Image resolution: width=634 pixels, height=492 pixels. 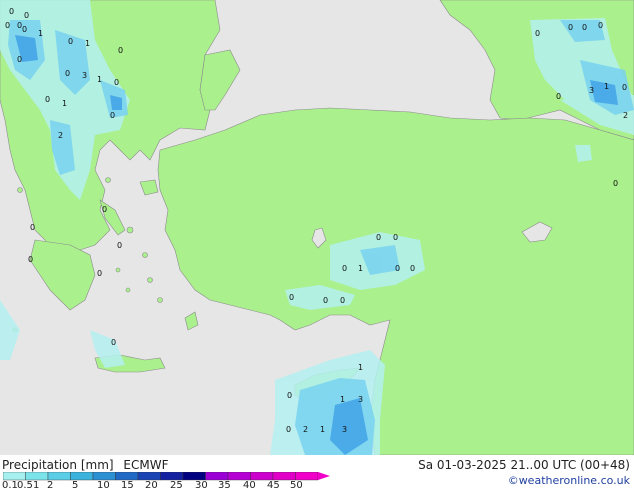 What do you see at coordinates (151, 485) in the screenshot?
I see `legend-tick-label: 20` at bounding box center [151, 485].